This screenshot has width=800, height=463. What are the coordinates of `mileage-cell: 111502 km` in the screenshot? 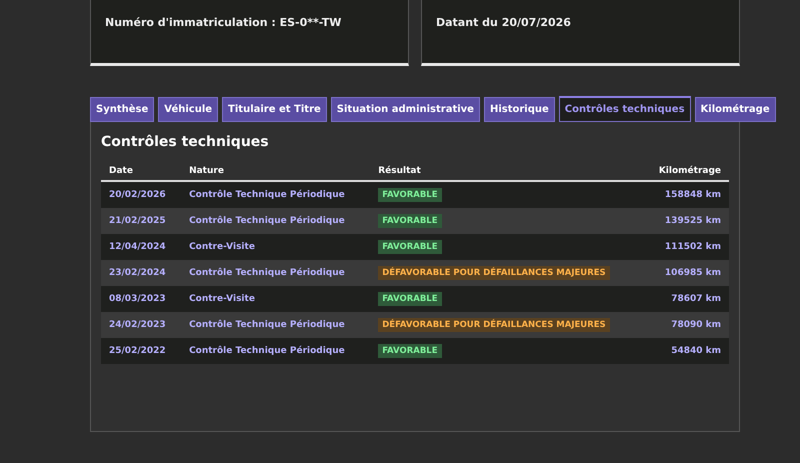 It's located at (685, 247).